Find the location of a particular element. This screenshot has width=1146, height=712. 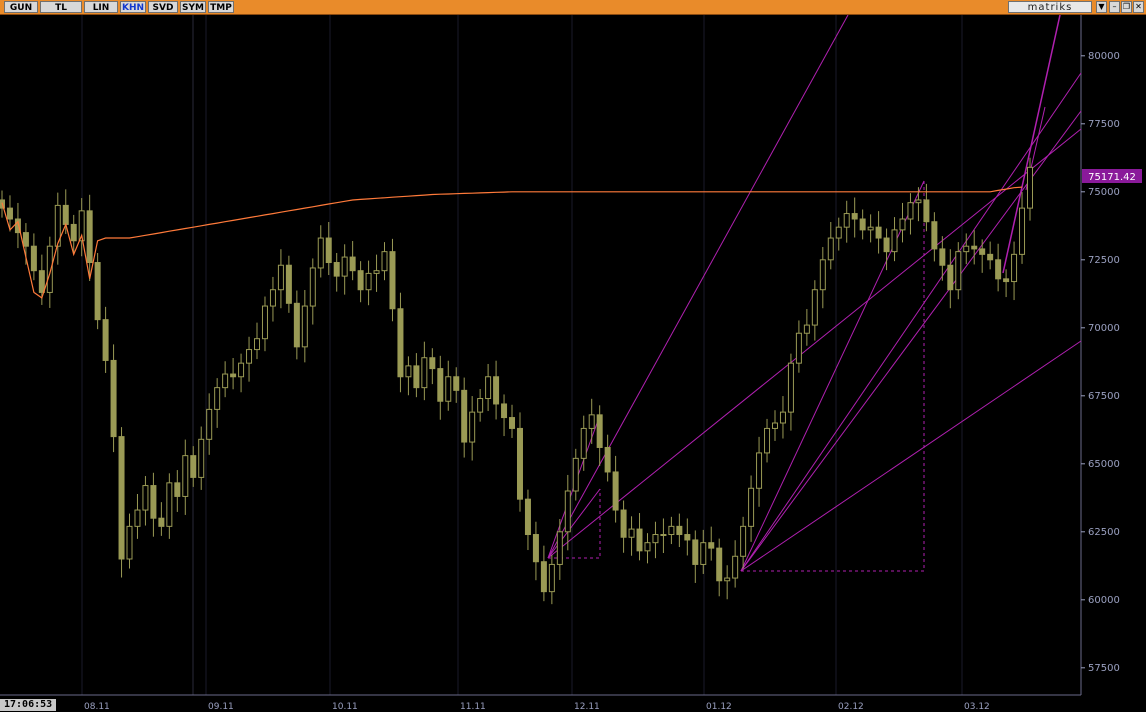

y-tick-label: 57500 is located at coordinates (1104, 668).